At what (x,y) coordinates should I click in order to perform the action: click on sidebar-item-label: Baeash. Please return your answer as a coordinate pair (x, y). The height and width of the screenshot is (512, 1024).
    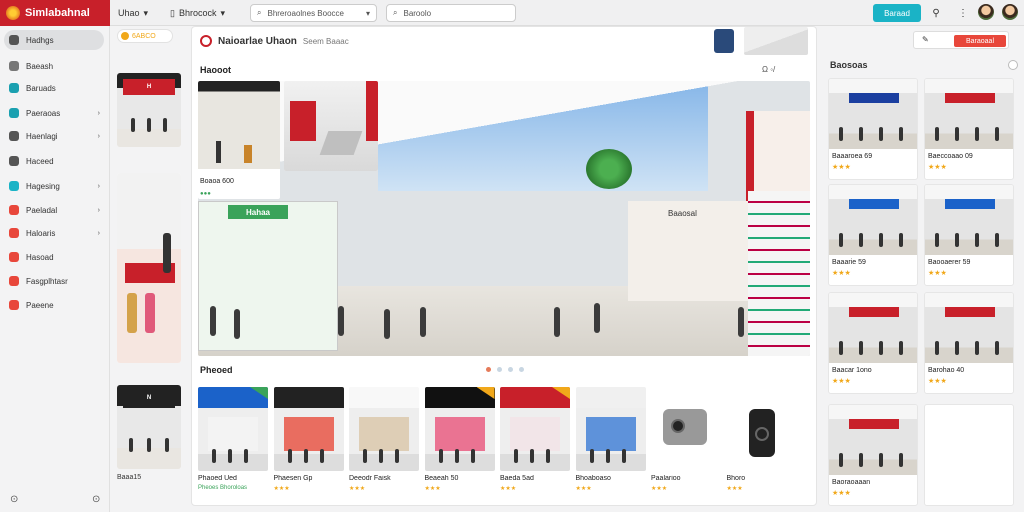
    Looking at the image, I should click on (40, 66).